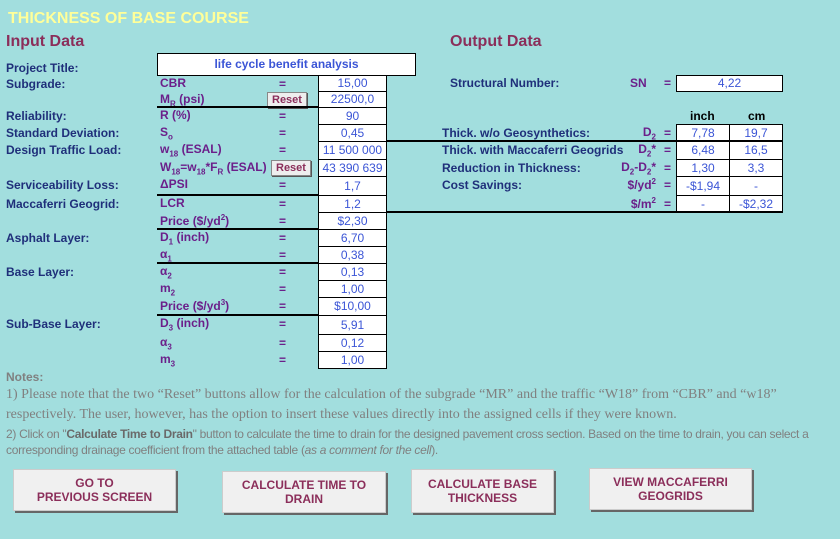 The width and height of the screenshot is (840, 539). Describe the element at coordinates (352, 306) in the screenshot. I see `input-value-cell: $10,00` at that location.